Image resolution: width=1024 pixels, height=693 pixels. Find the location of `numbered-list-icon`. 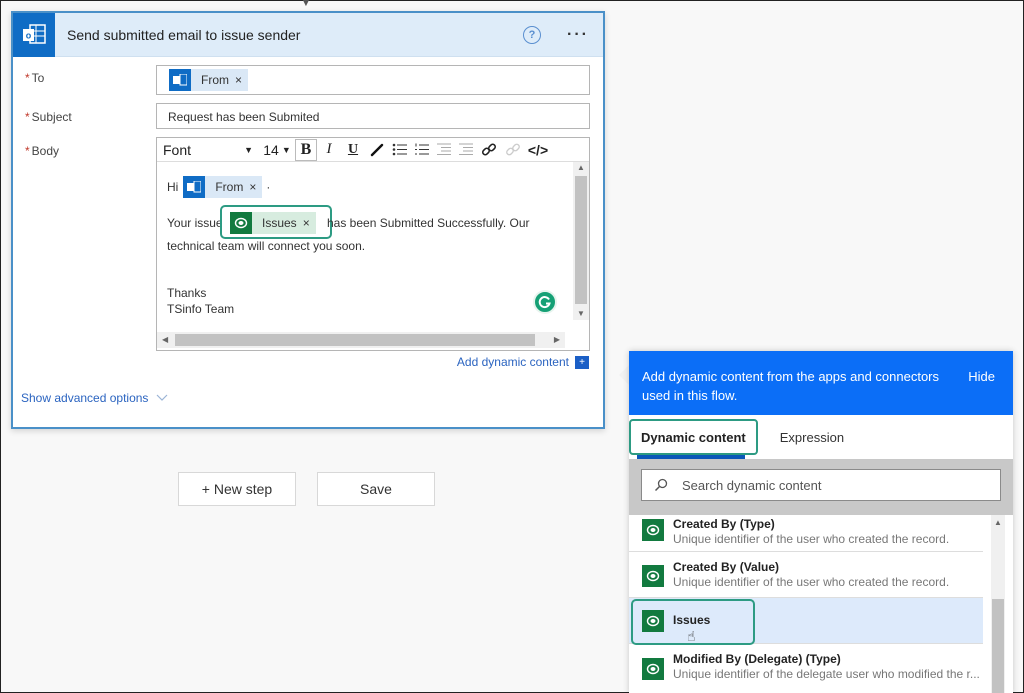

numbered-list-icon is located at coordinates (422, 150).